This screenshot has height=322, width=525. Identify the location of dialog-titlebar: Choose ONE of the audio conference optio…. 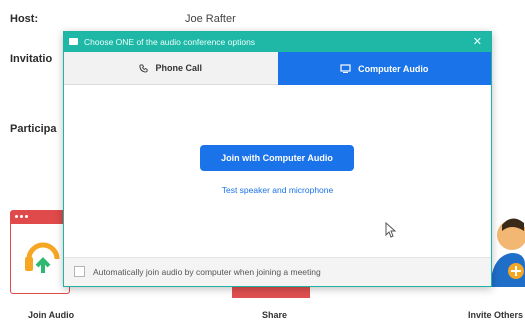
(277, 42).